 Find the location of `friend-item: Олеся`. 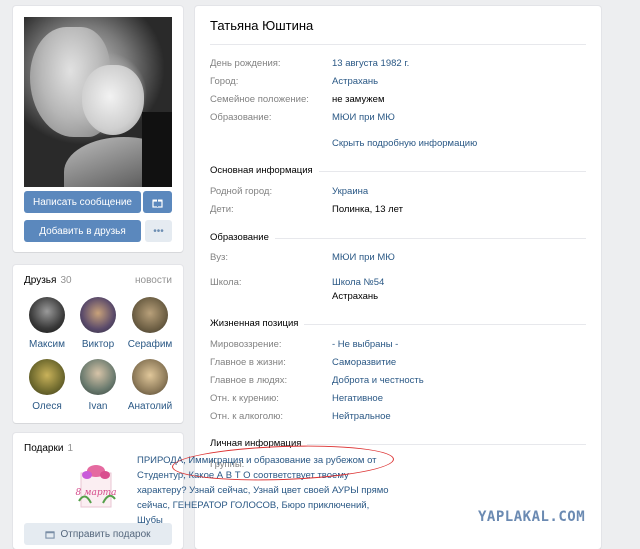

friend-item: Олеся is located at coordinates (47, 385).